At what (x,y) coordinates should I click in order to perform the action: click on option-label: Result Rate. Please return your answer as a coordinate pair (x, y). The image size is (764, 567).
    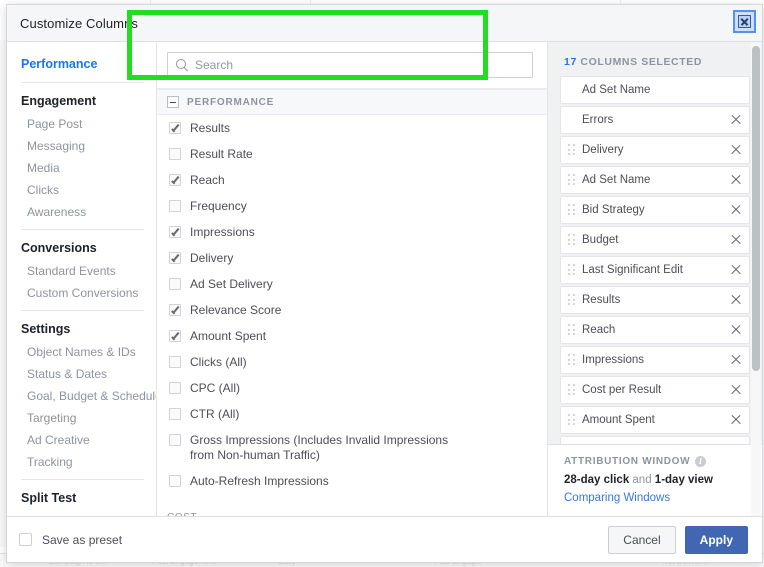
    Looking at the image, I should click on (221, 153).